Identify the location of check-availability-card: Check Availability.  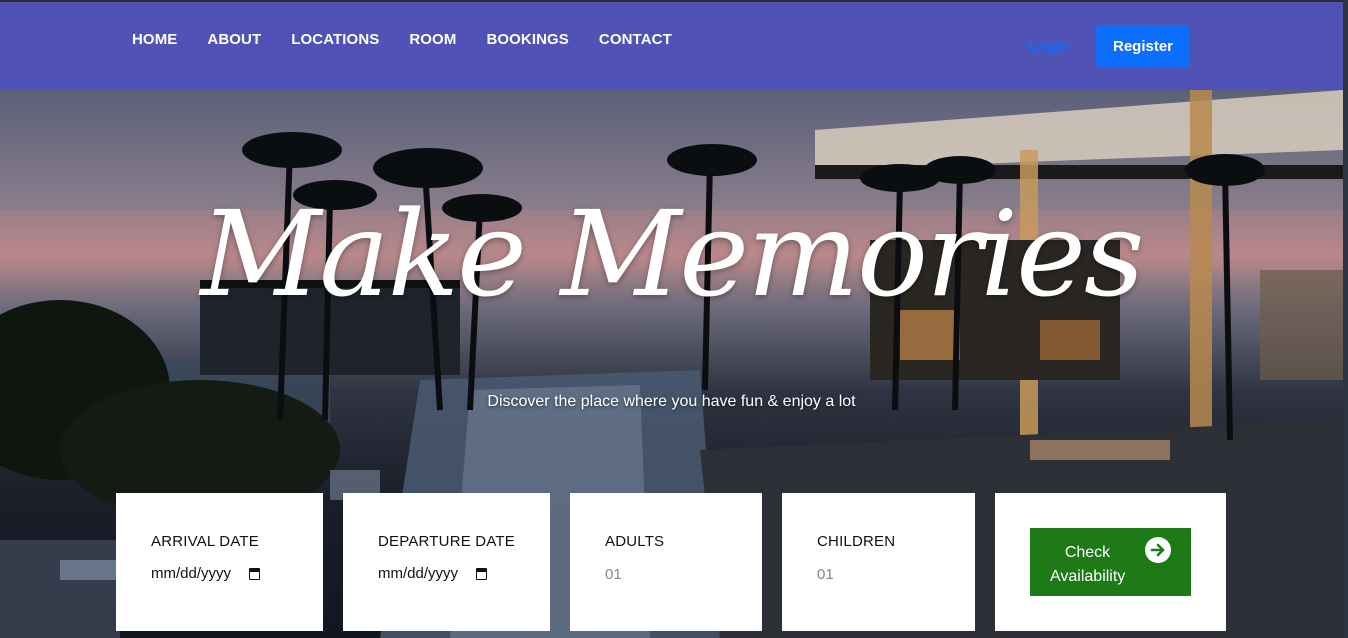
(1110, 562).